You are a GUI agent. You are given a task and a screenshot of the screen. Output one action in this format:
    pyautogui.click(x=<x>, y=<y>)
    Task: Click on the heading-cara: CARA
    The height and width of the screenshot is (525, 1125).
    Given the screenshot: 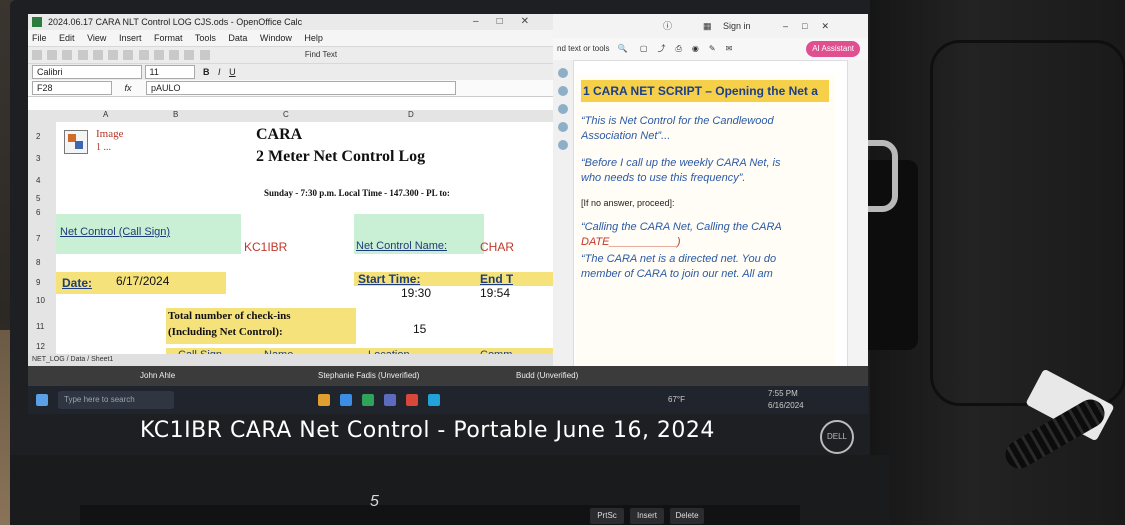 What is the action you would take?
    pyautogui.click(x=279, y=134)
    